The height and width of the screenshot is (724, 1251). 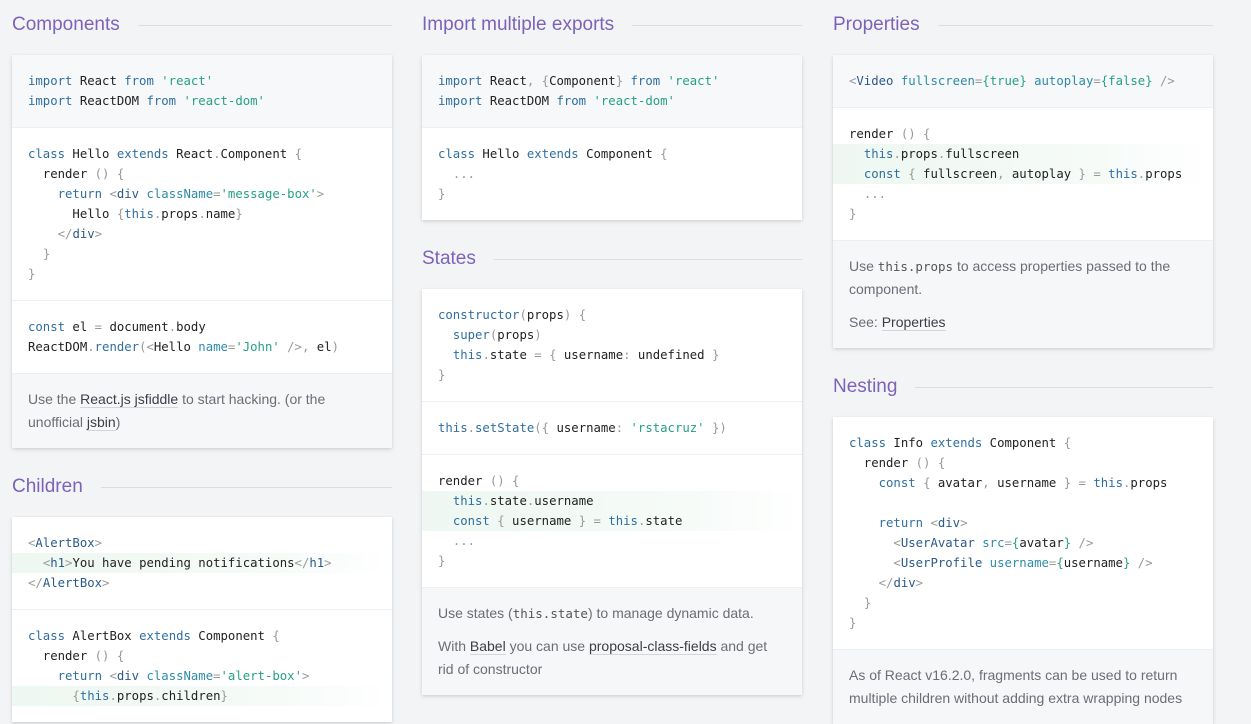 I want to click on section-title-properties: Properties, so click(x=885, y=25).